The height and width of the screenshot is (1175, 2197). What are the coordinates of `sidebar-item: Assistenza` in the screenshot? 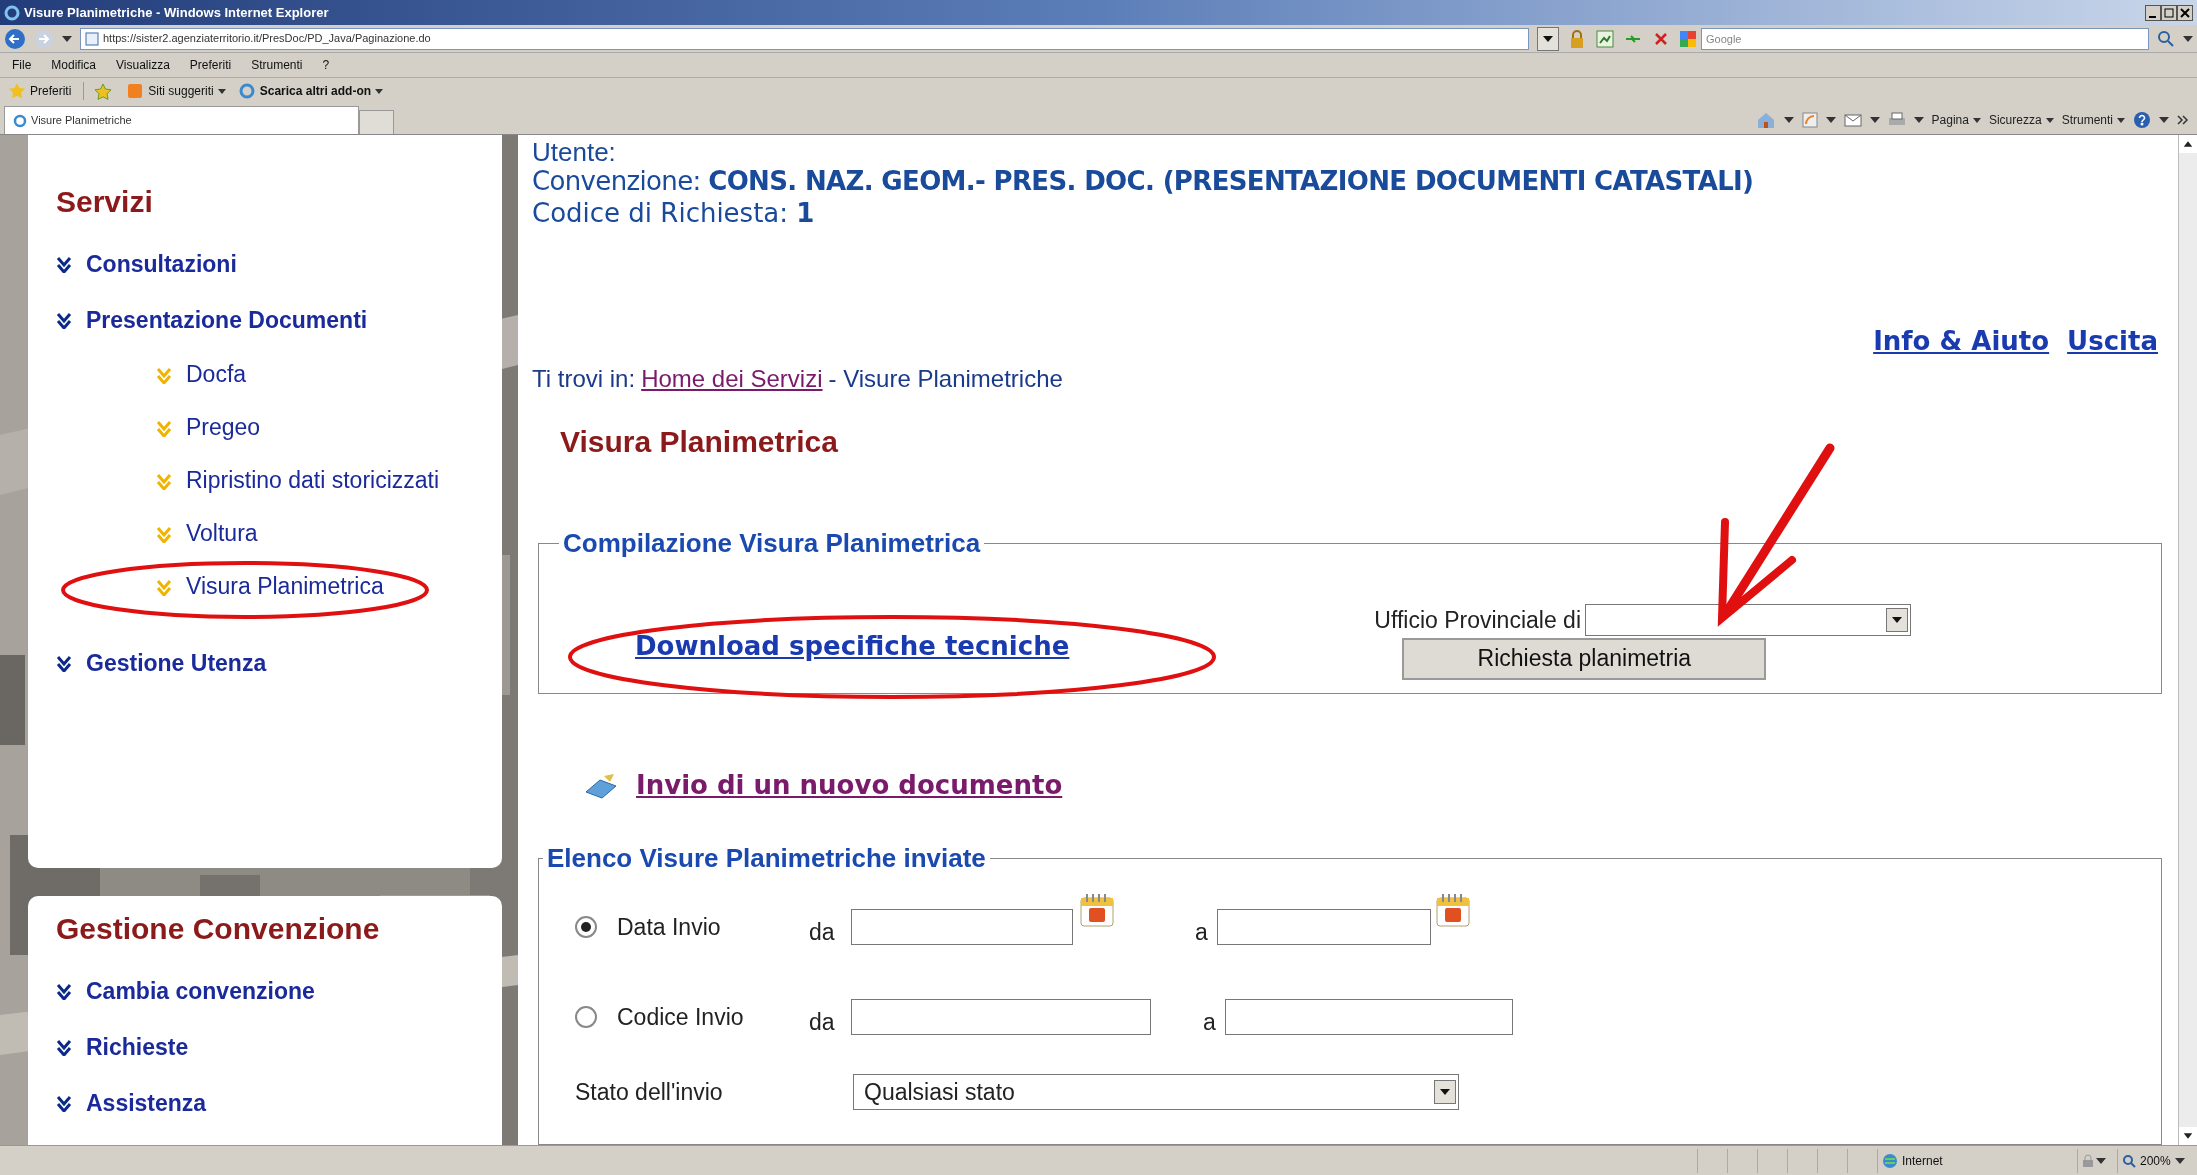 It's located at (279, 1103).